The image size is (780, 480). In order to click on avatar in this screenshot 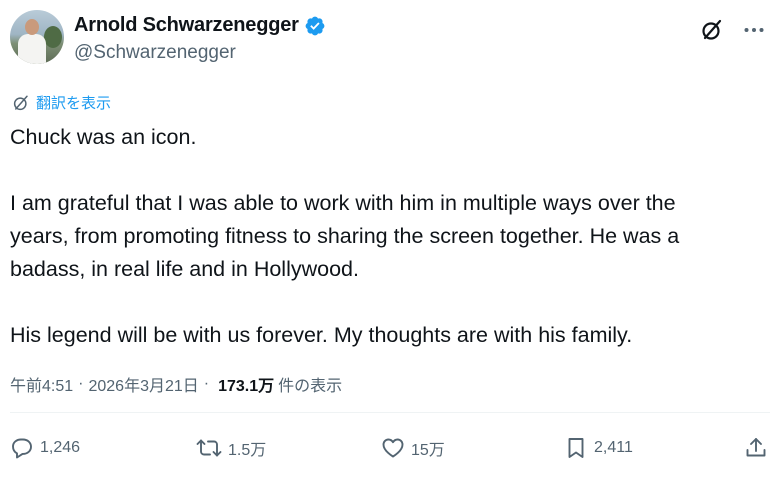, I will do `click(37, 37)`.